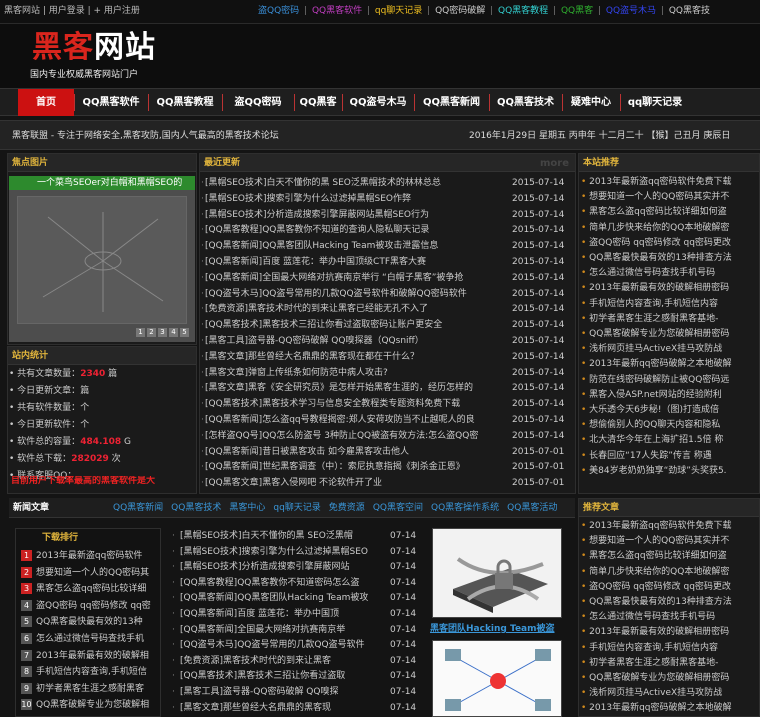 Image resolution: width=760 pixels, height=717 pixels. Describe the element at coordinates (355, 183) in the screenshot. I see `latest-title: [黑帽SEO技术]白天不懂你的黑 SEO泛黑帽技术的林林总总` at that location.